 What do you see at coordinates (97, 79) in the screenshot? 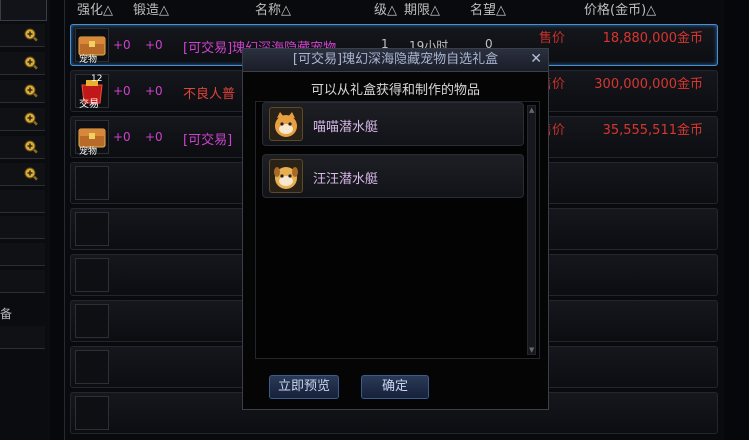
I see `item-badge: 12` at bounding box center [97, 79].